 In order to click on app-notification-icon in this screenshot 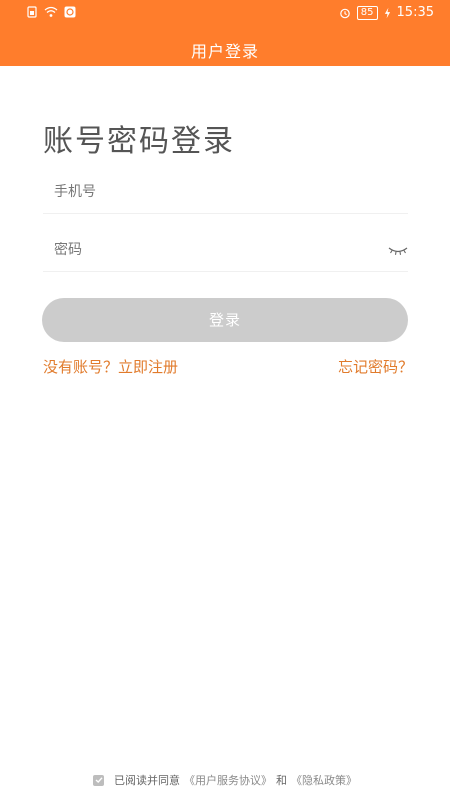, I will do `click(70, 12)`.